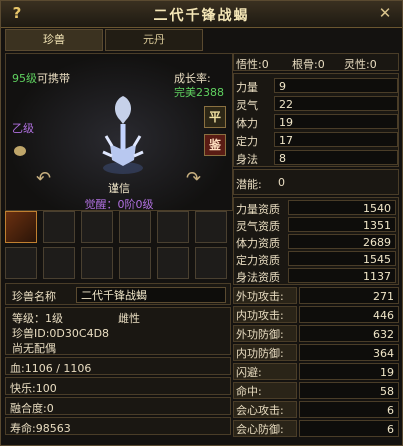 This screenshot has height=446, width=403. What do you see at coordinates (151, 295) in the screenshot?
I see `pet-name-field: 二代千锋战蝎` at bounding box center [151, 295].